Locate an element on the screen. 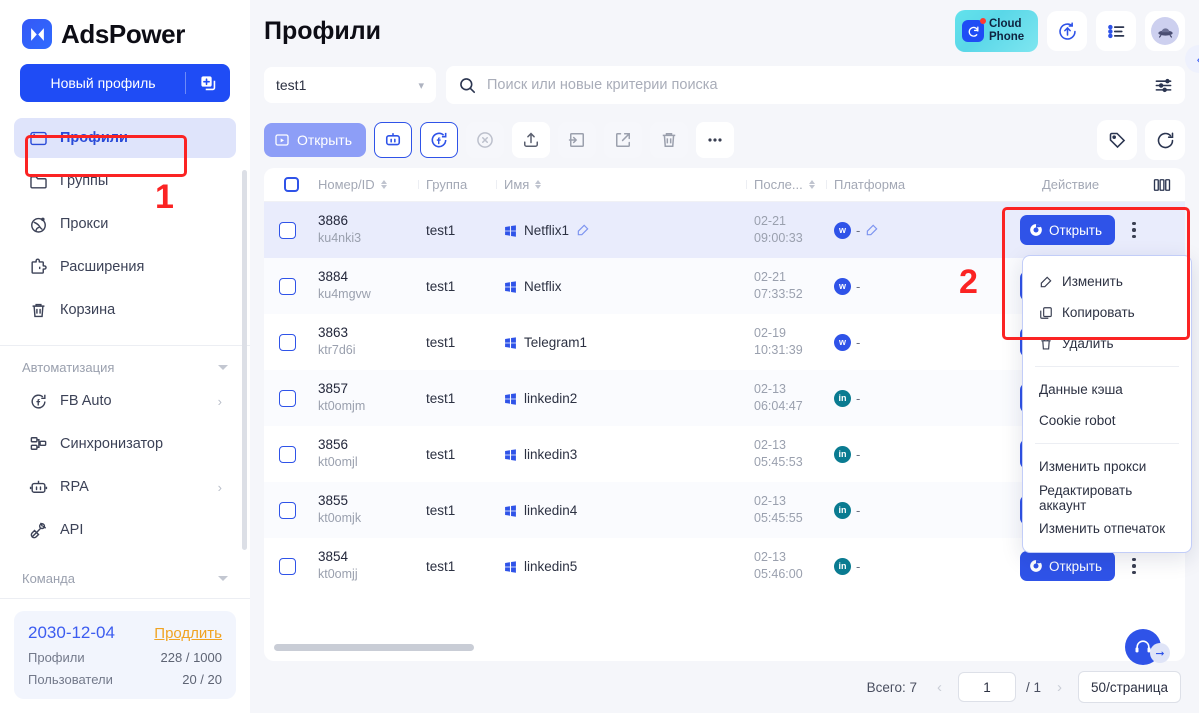 Image resolution: width=1199 pixels, height=713 pixels. automation-section-header: Автоматизация is located at coordinates (125, 363).